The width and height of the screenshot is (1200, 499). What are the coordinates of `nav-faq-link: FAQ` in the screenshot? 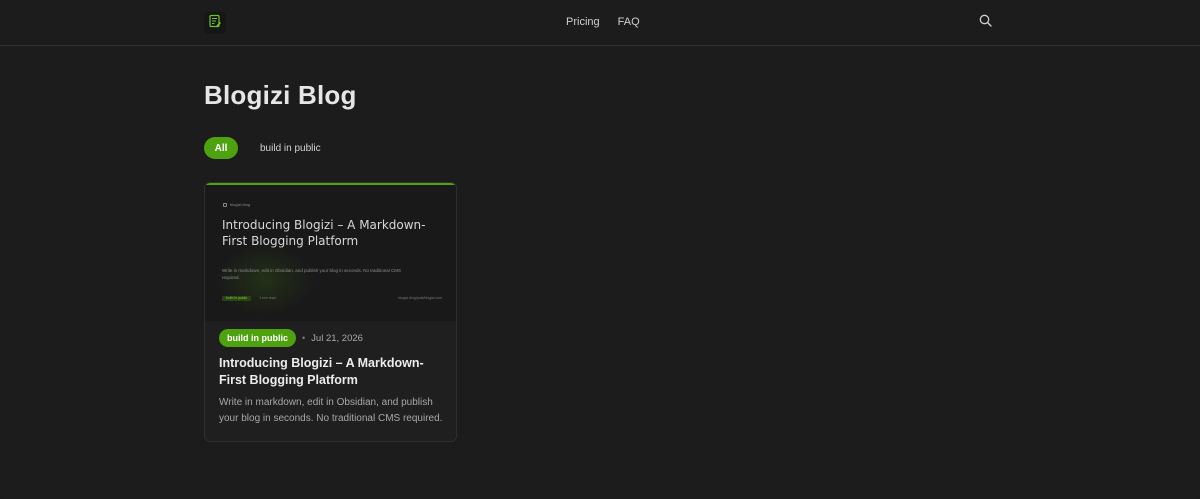 It's located at (629, 22).